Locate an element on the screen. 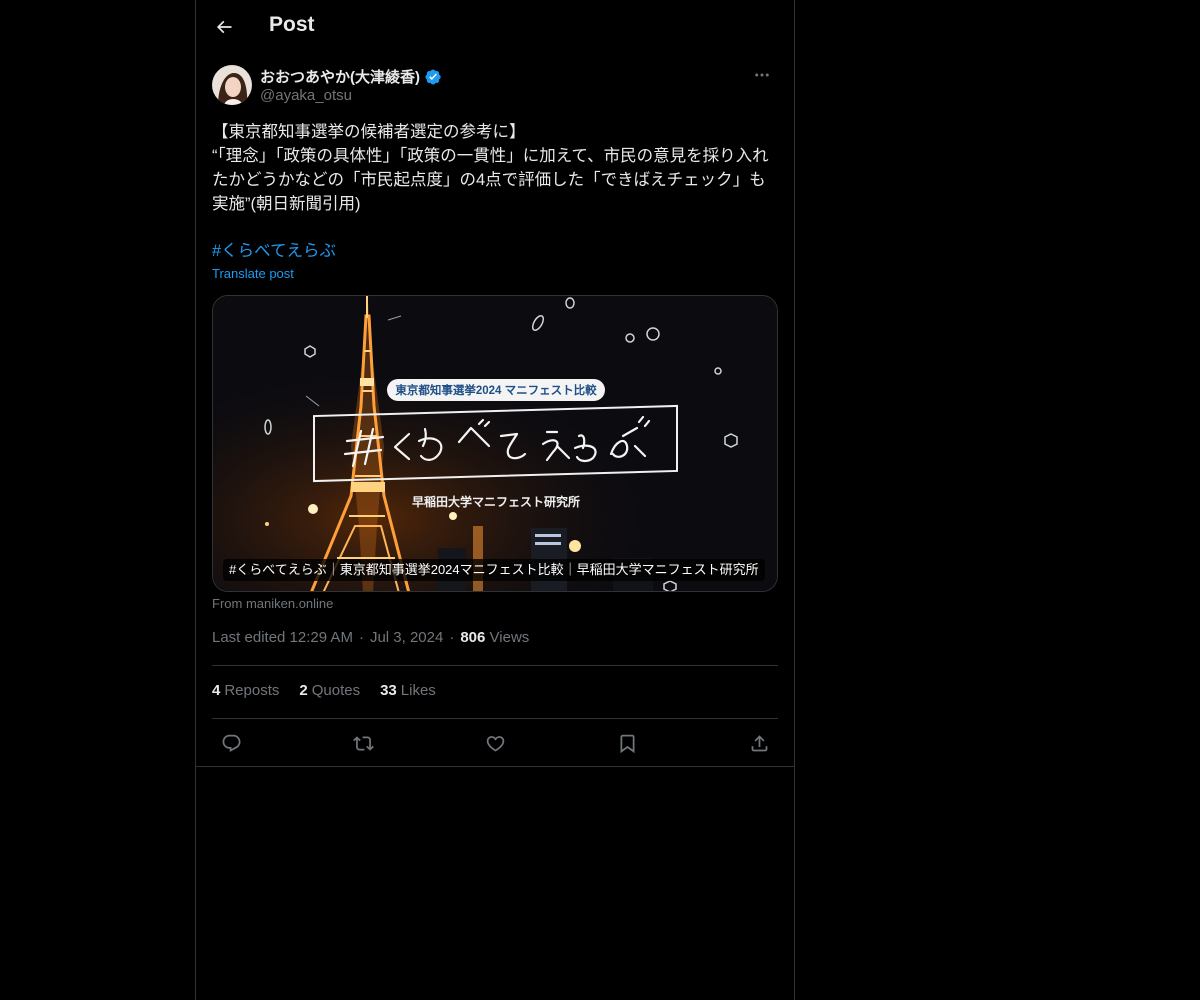  verified-badge-icon is located at coordinates (433, 77).